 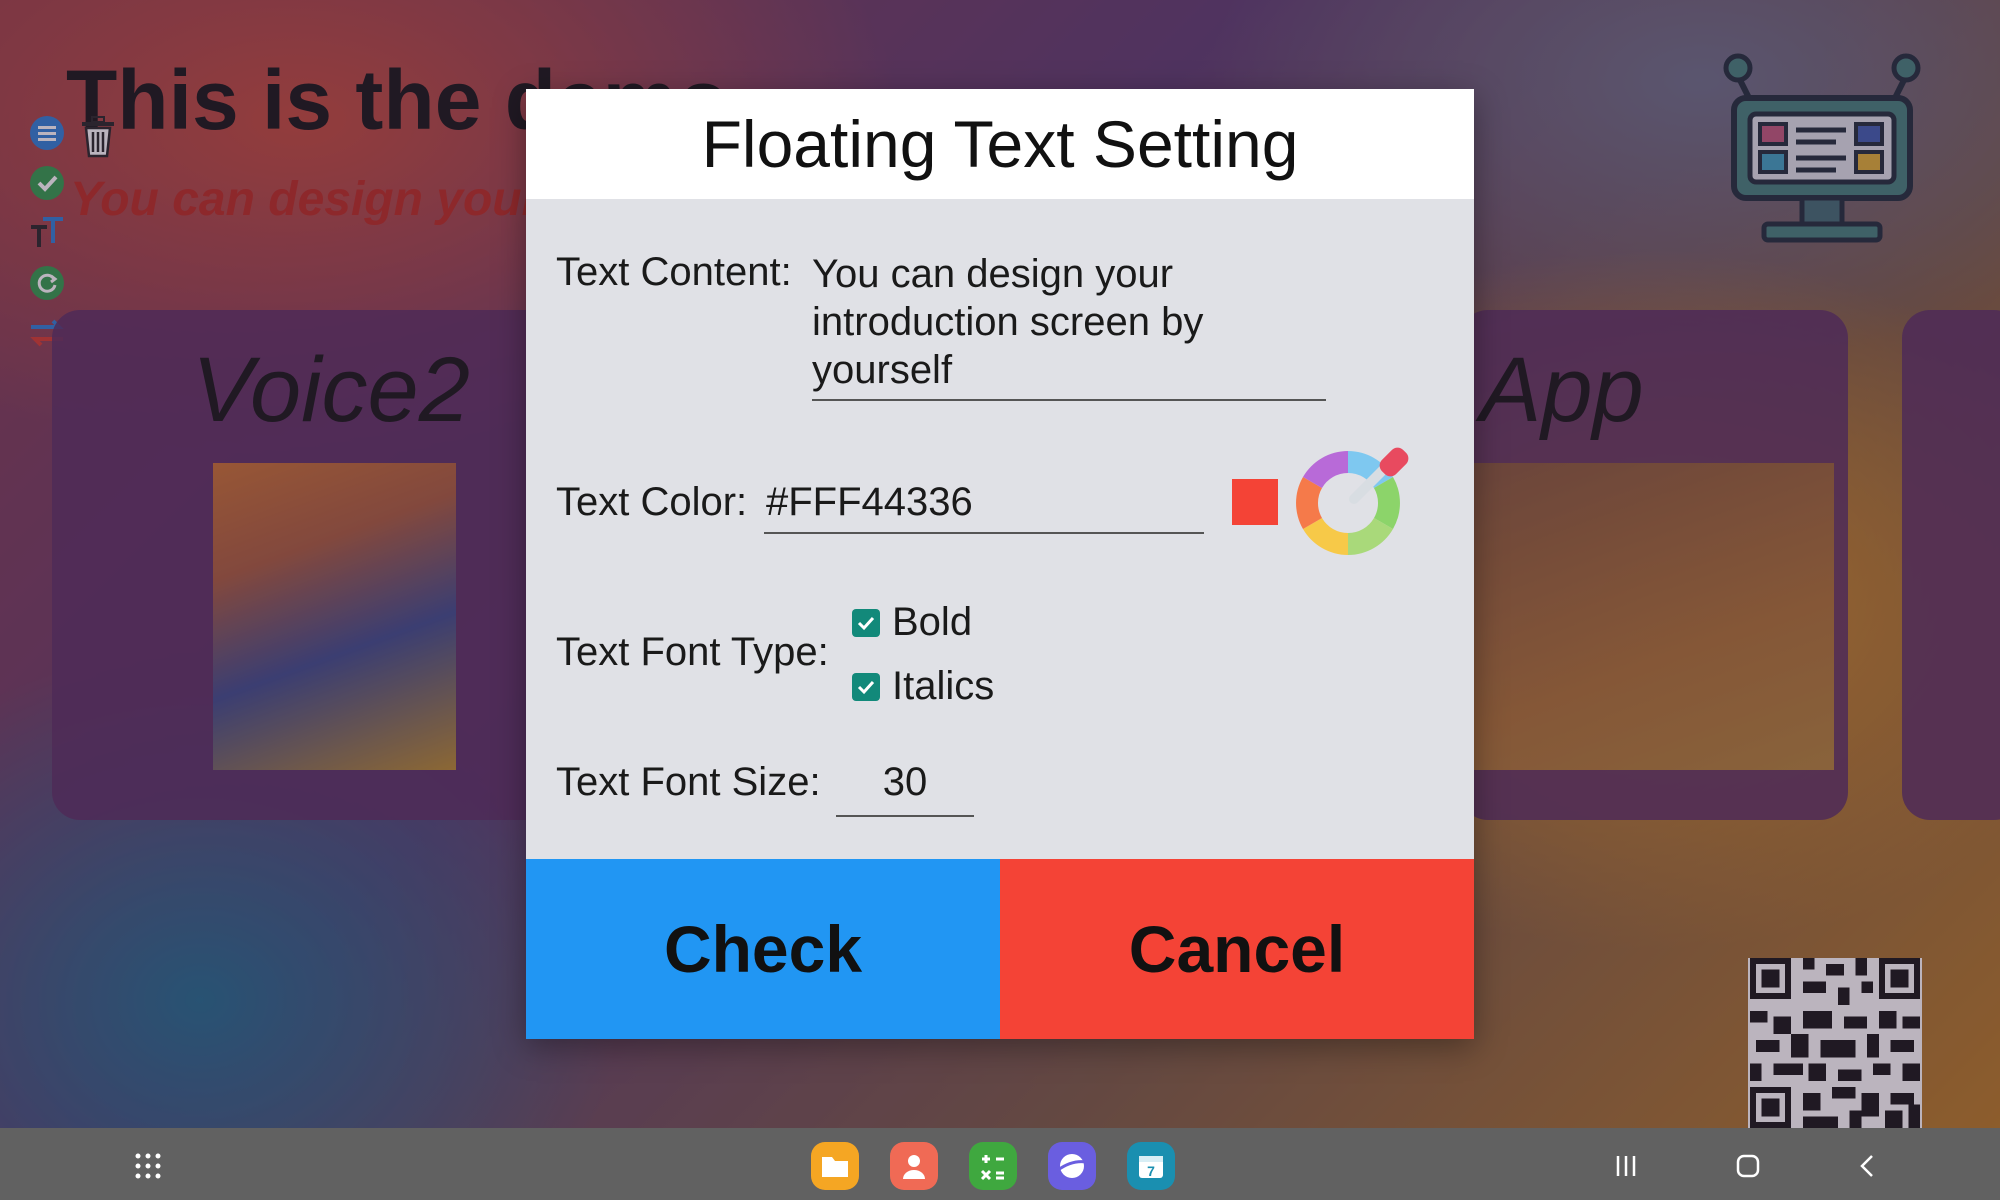 What do you see at coordinates (905, 816) in the screenshot?
I see `font-size-underline` at bounding box center [905, 816].